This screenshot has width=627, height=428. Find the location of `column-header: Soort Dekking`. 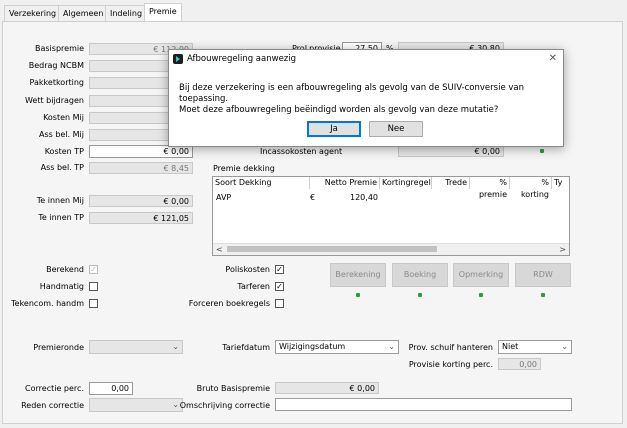

column-header: Soort Dekking is located at coordinates (261, 183).